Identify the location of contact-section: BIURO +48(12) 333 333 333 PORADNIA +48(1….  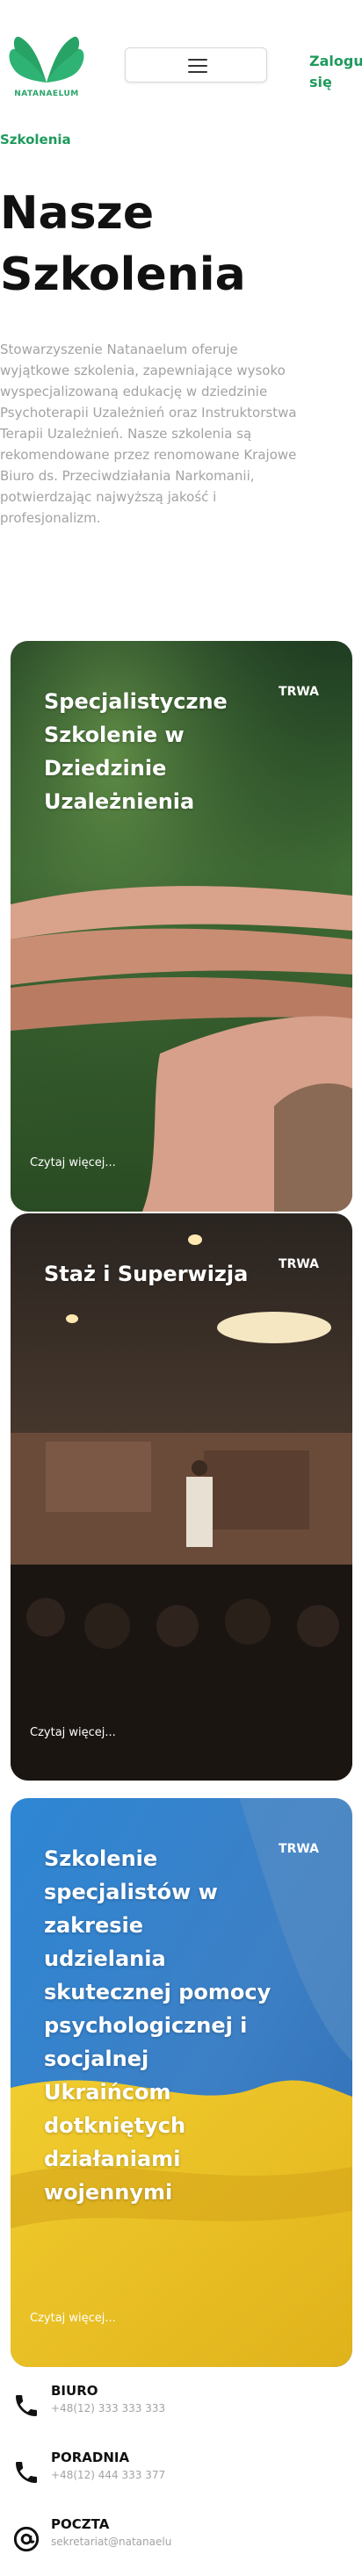
(181, 2476).